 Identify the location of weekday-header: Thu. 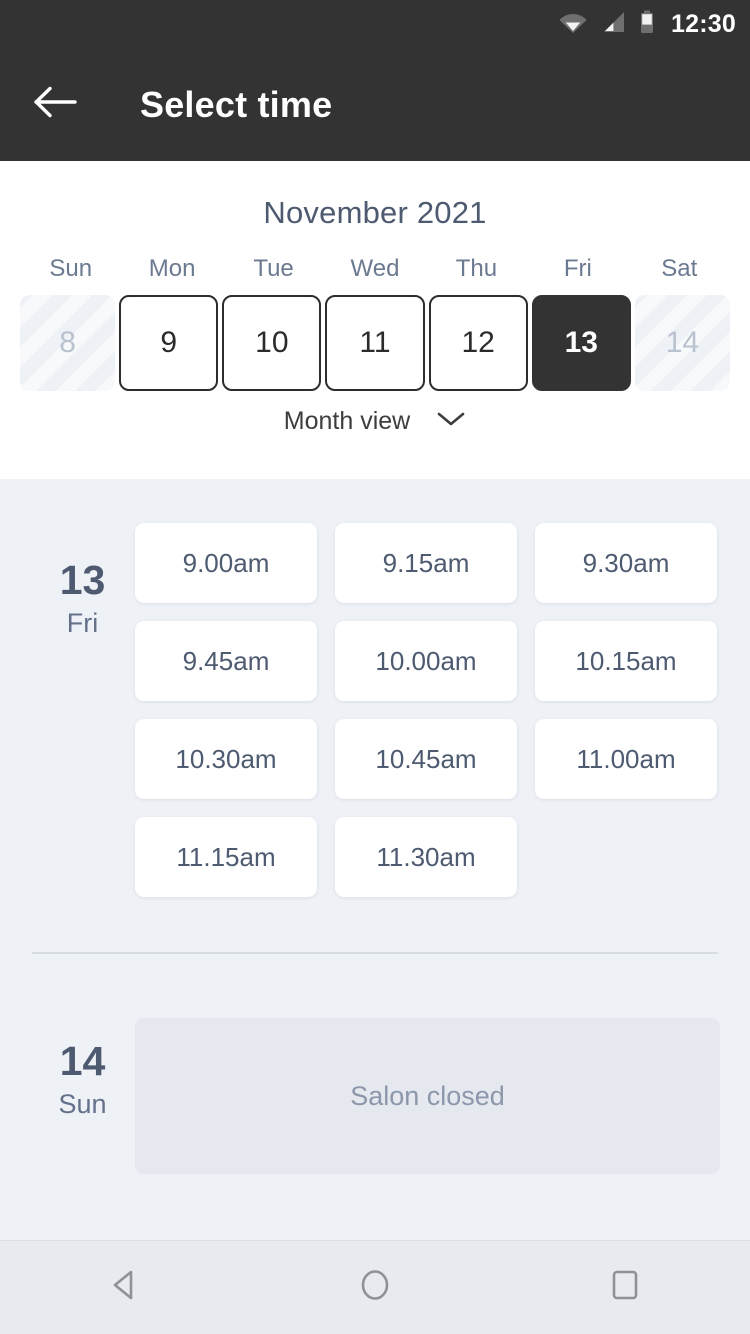
(476, 268).